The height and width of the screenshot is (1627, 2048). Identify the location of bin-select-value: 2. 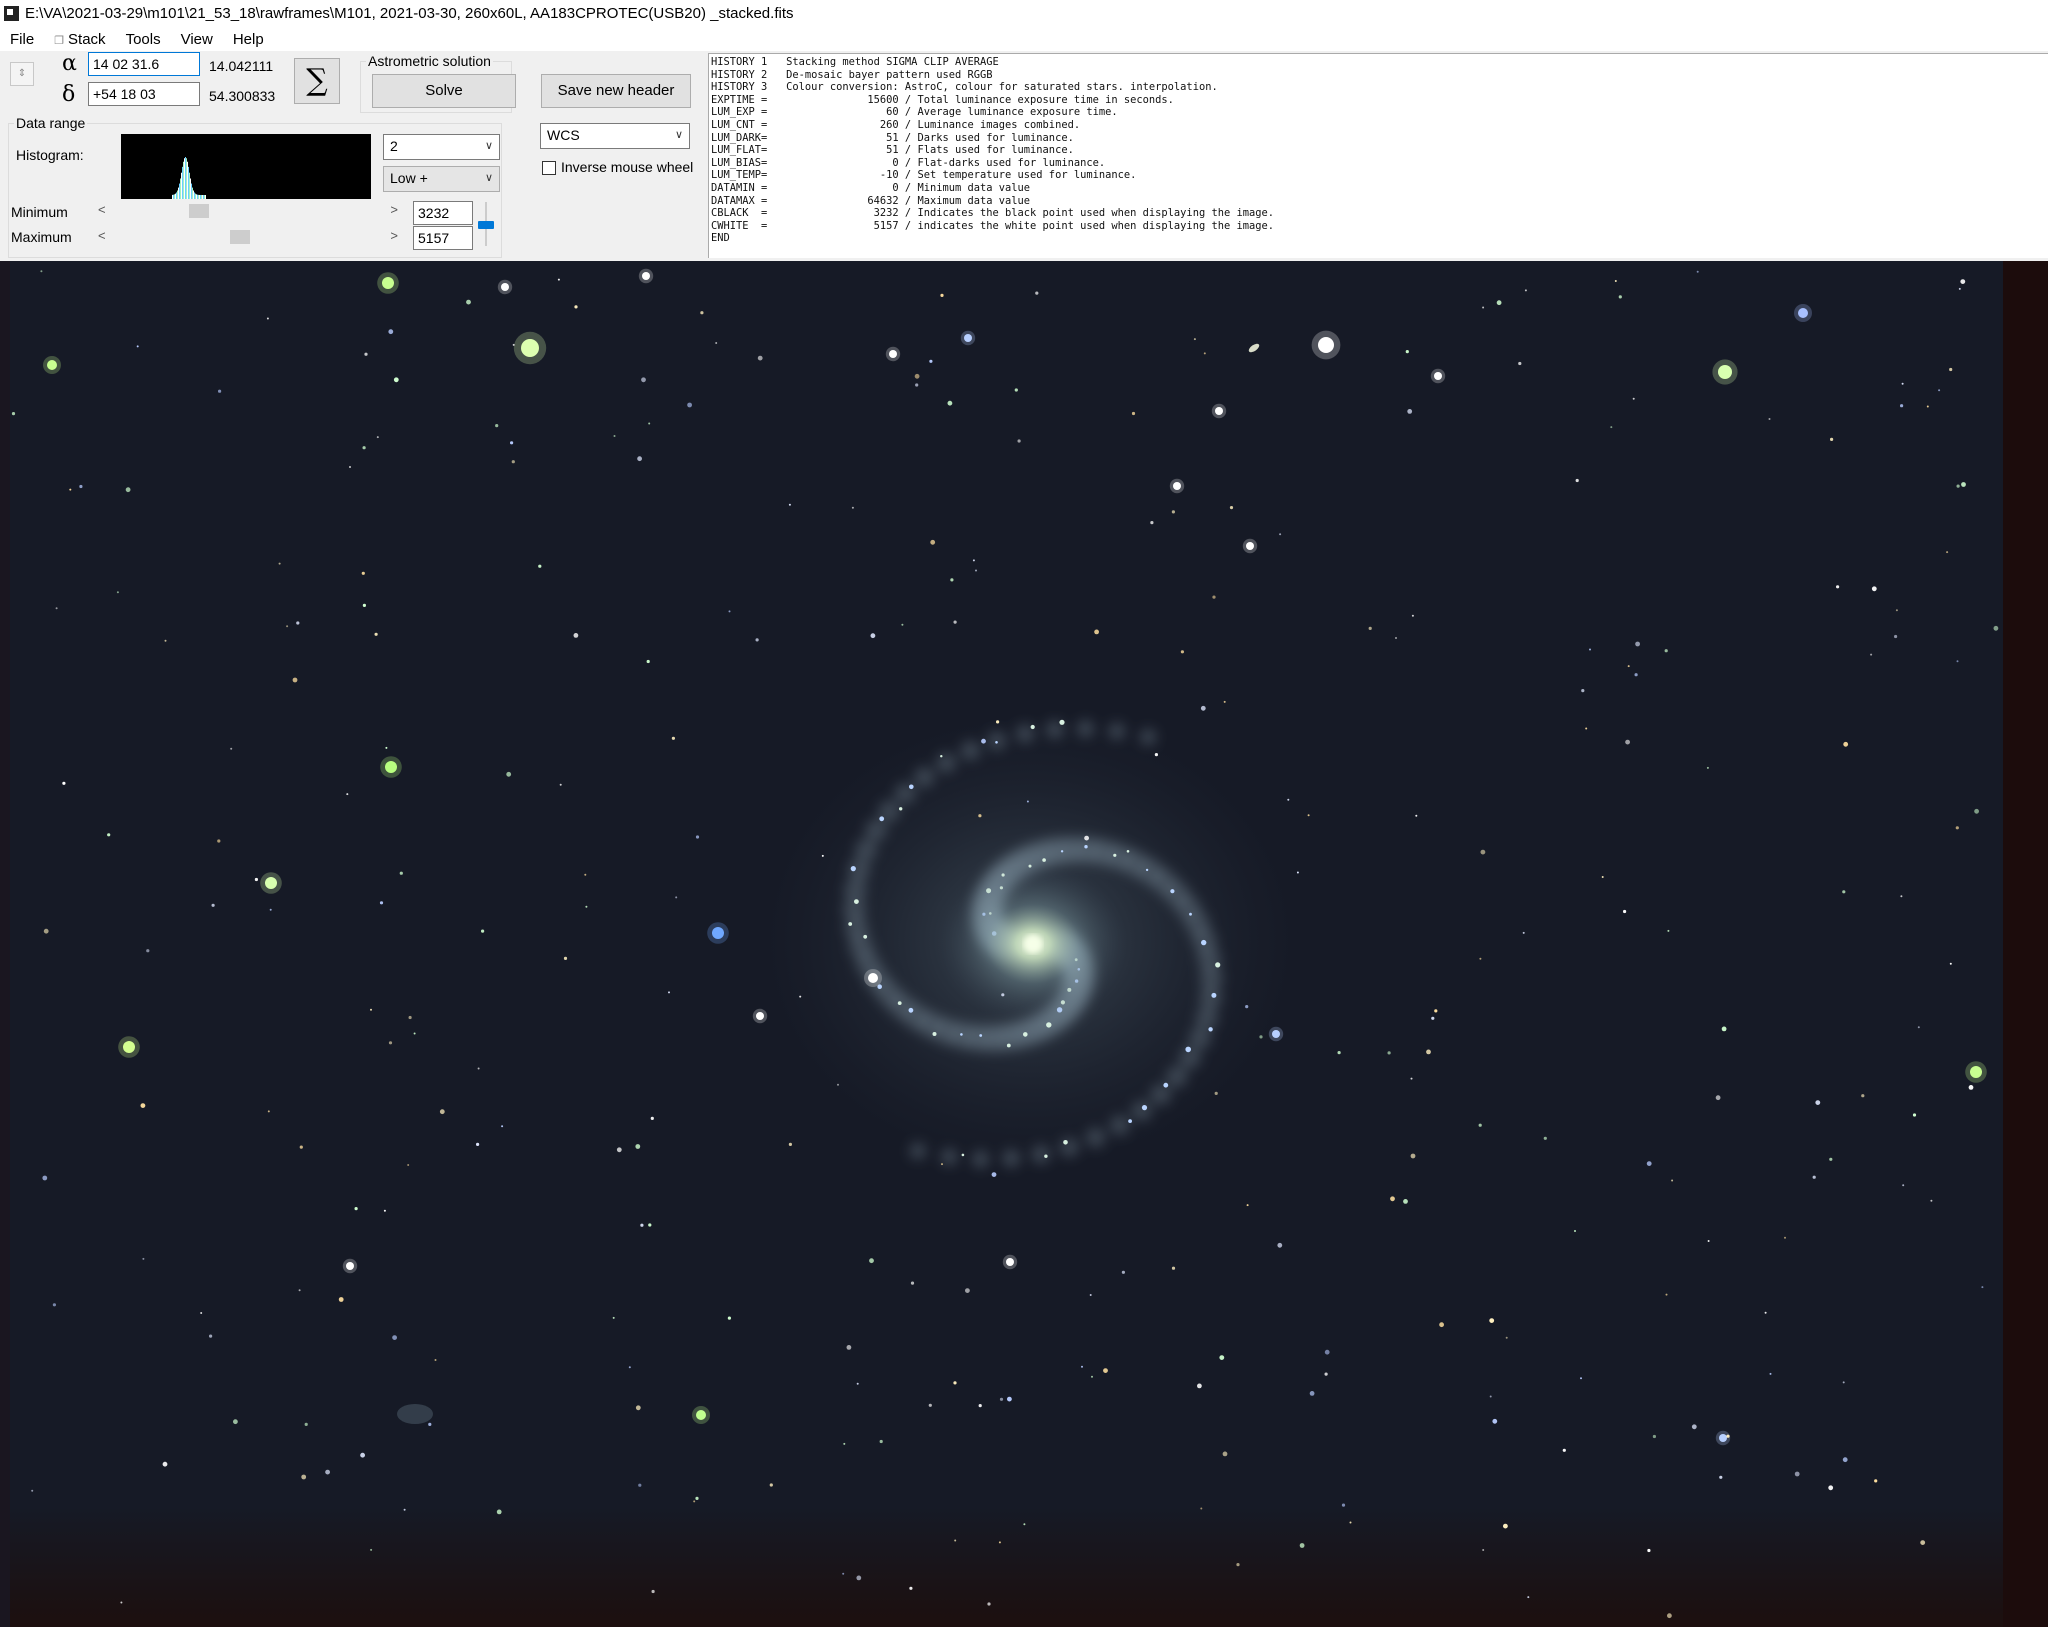
(394, 146).